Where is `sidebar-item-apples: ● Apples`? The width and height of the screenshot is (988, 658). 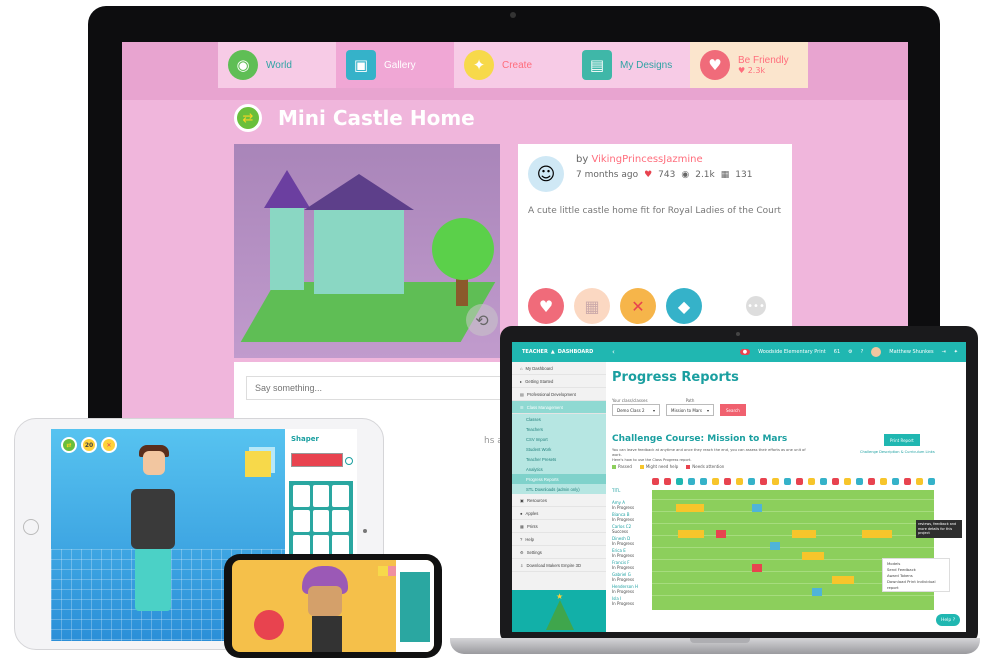
sidebar-item-apples: ● Apples is located at coordinates (559, 513).